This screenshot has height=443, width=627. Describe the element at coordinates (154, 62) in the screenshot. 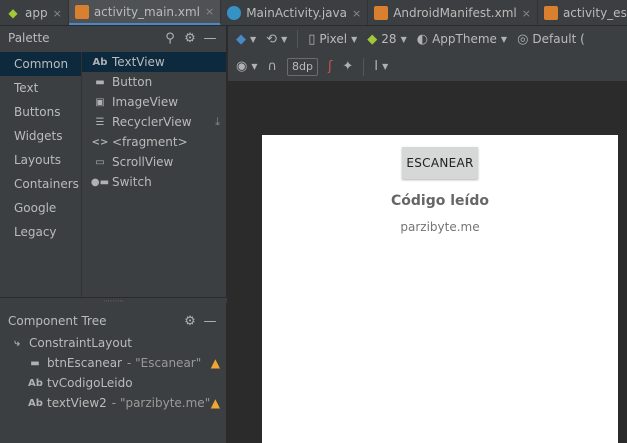

I see `palette-item-textview: Ab TextView` at that location.